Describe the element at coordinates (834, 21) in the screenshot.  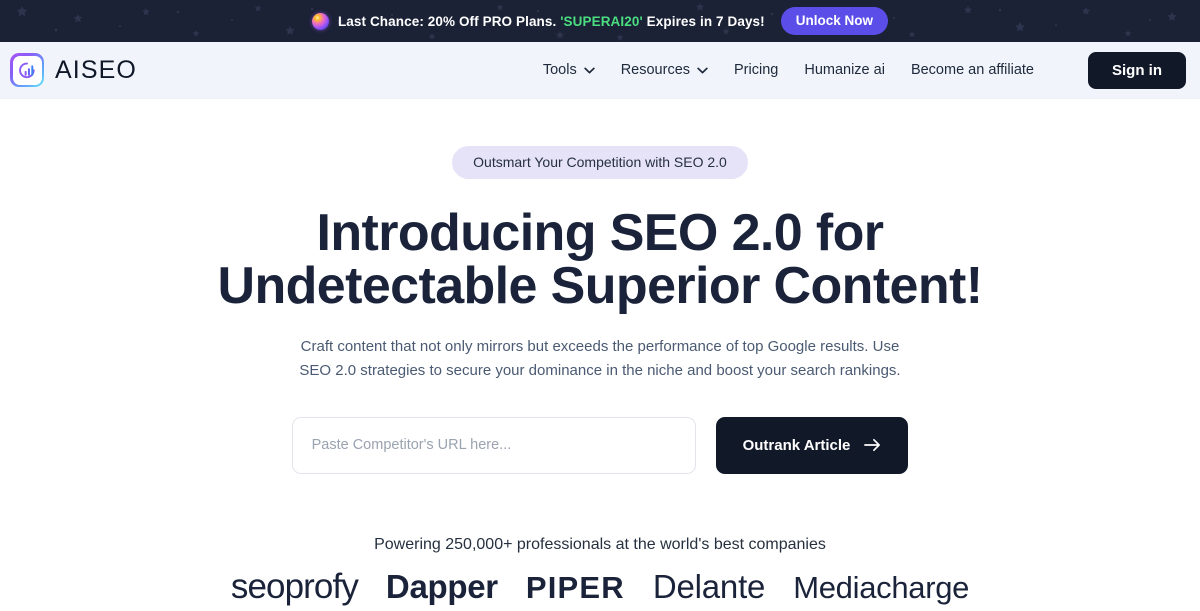
I see `unlock-now-button: Unlock Now` at that location.